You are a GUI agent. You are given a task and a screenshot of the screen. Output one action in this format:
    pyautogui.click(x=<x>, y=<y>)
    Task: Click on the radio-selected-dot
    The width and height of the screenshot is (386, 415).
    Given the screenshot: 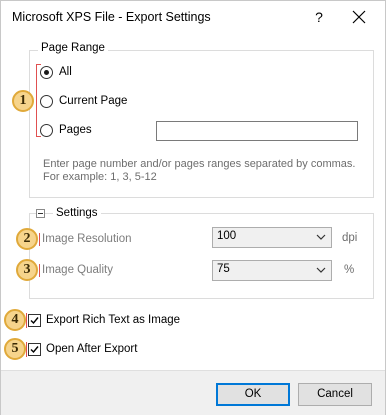 What is the action you would take?
    pyautogui.click(x=46, y=72)
    